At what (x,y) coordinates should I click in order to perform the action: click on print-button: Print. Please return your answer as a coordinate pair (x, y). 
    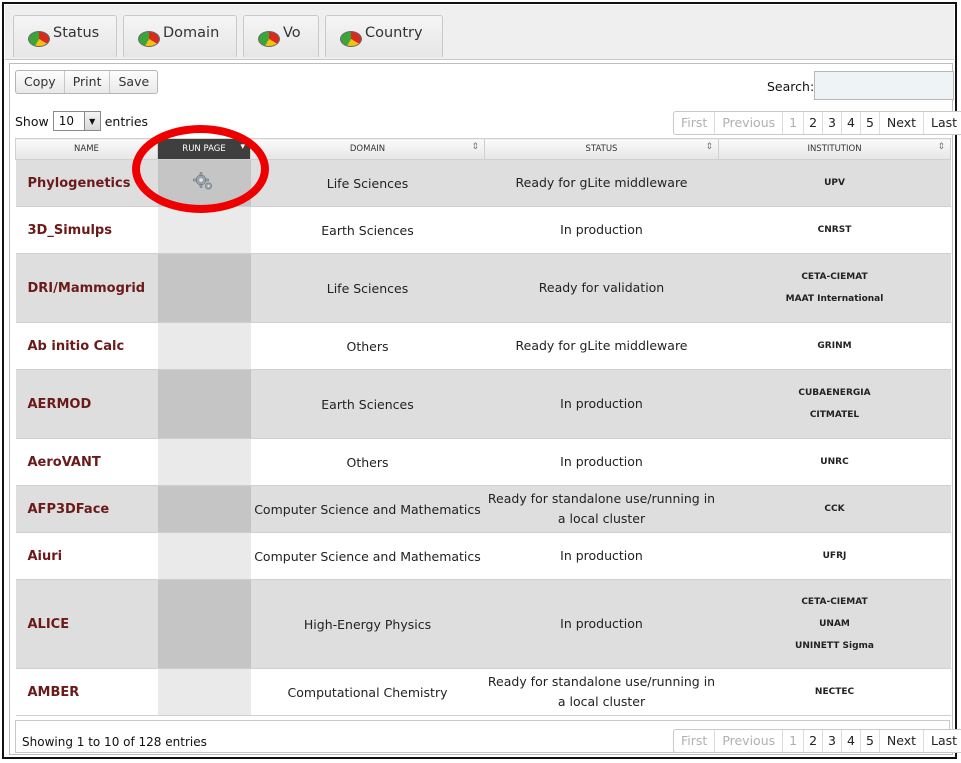
    Looking at the image, I should click on (88, 82).